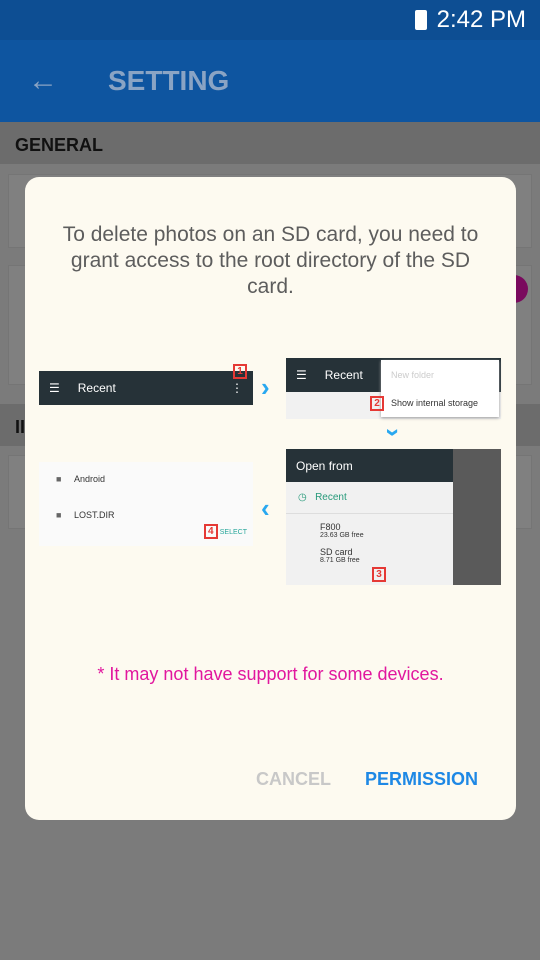 The image size is (540, 960). What do you see at coordinates (330, 527) in the screenshot?
I see `device-name: F800` at bounding box center [330, 527].